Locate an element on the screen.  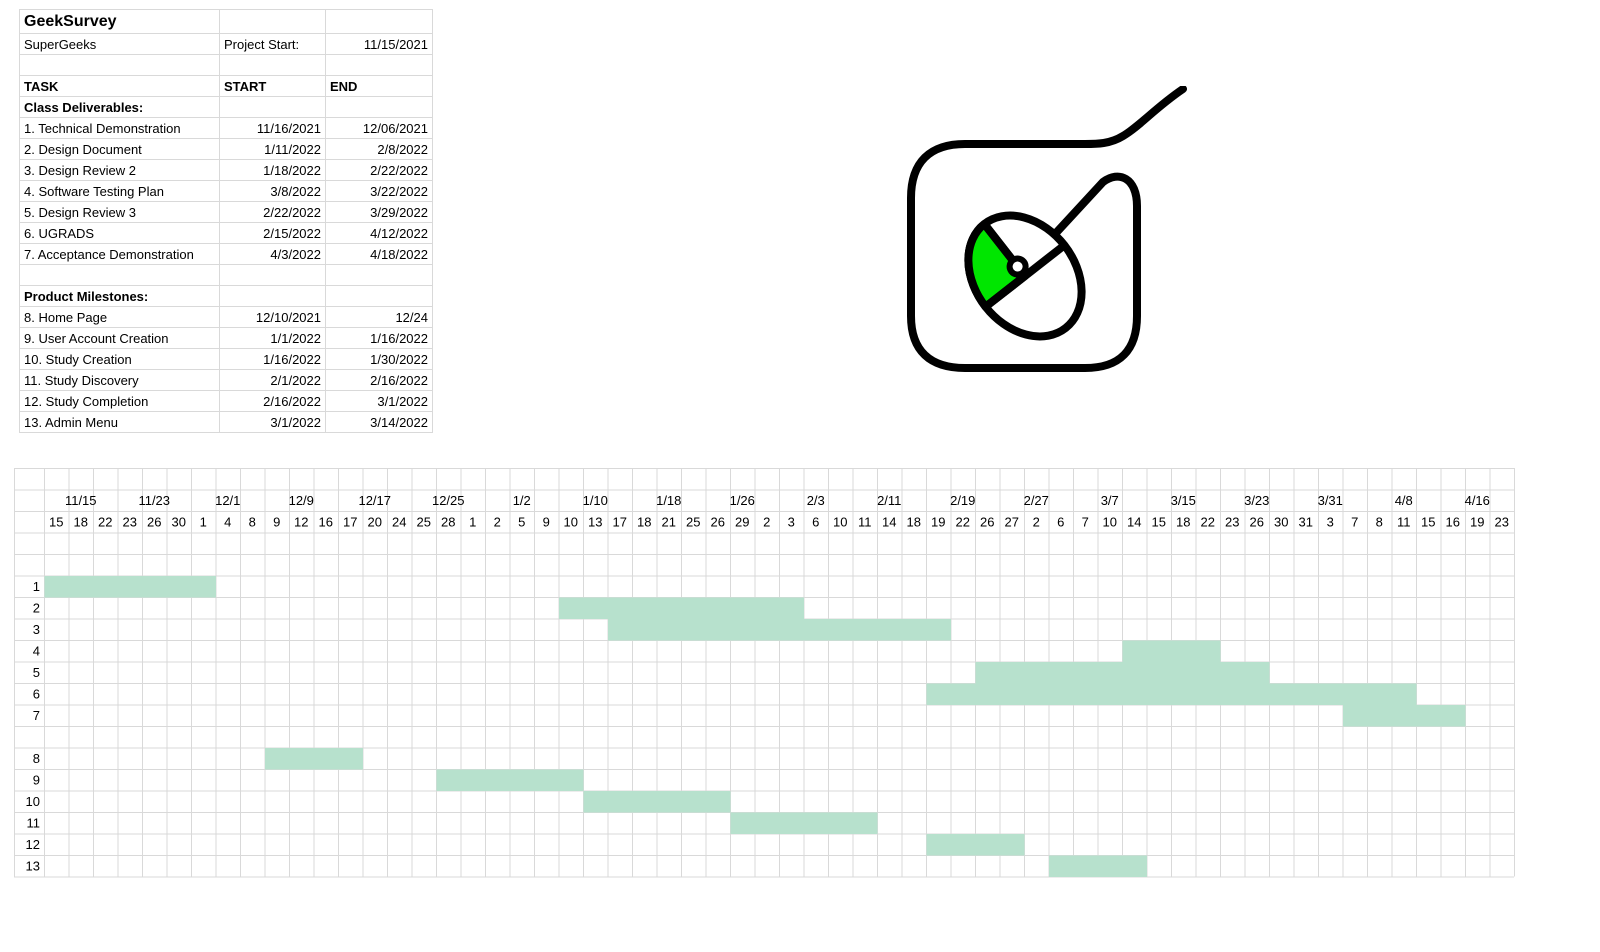
project-start-label: Project Start: is located at coordinates (272, 44).